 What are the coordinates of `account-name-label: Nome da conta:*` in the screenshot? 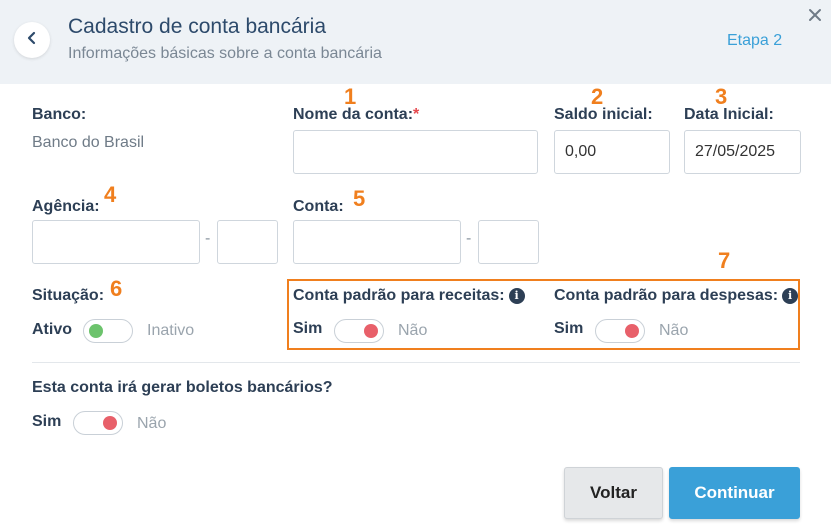 It's located at (356, 115).